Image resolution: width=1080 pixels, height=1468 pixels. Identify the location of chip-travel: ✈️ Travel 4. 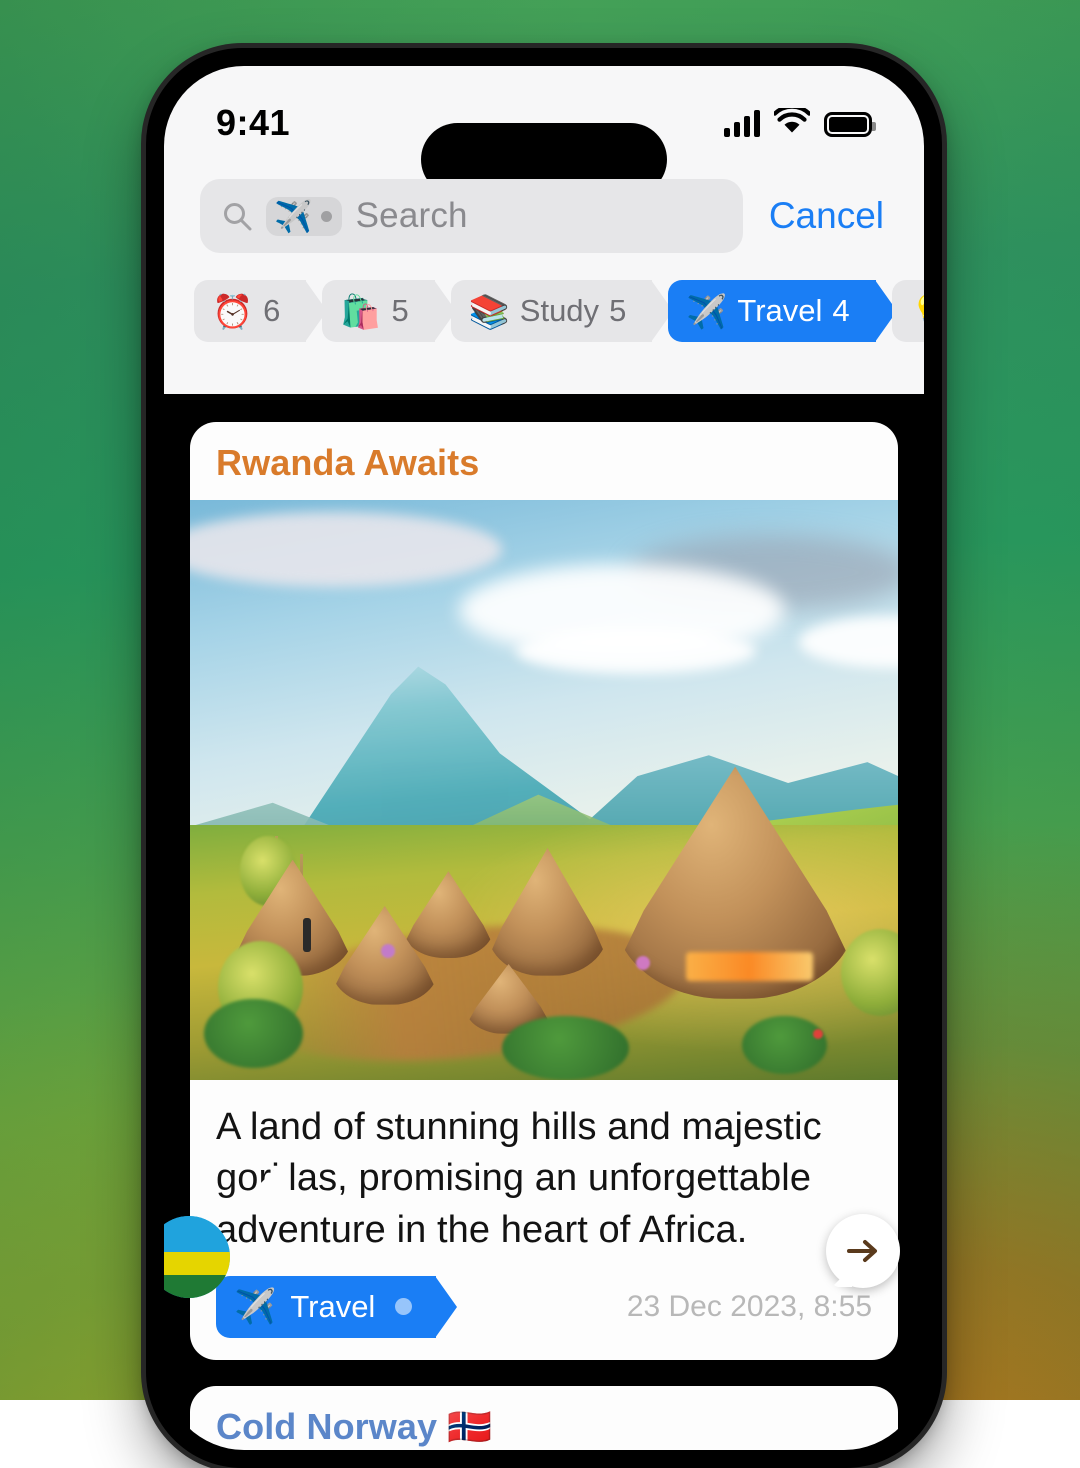
(771, 311).